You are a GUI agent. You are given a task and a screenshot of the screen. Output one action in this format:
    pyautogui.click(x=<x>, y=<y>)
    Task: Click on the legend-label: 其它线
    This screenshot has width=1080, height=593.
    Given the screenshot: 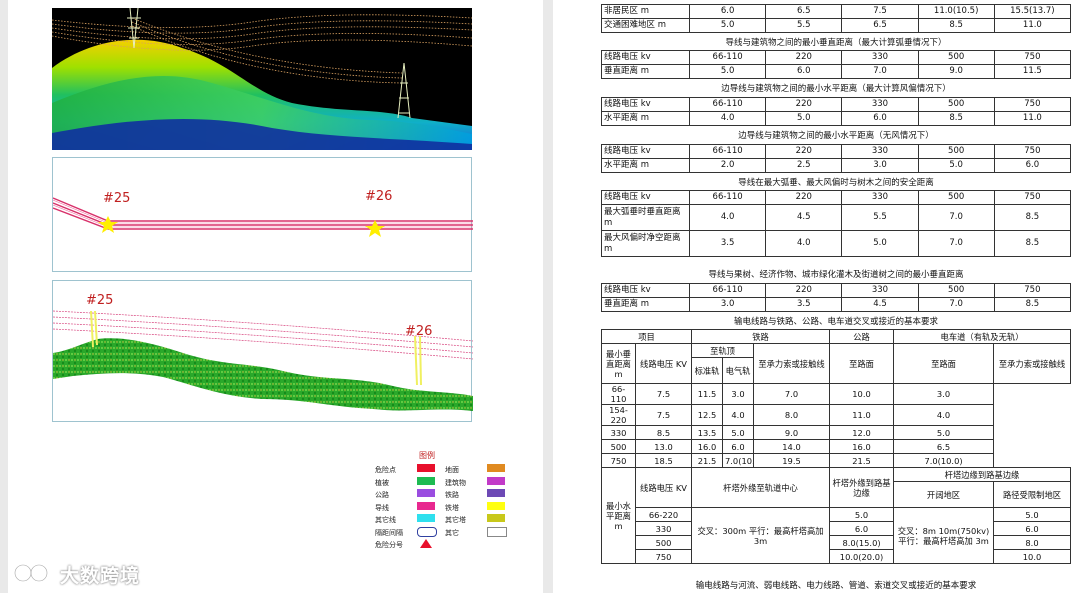 What is the action you would take?
    pyautogui.click(x=385, y=520)
    